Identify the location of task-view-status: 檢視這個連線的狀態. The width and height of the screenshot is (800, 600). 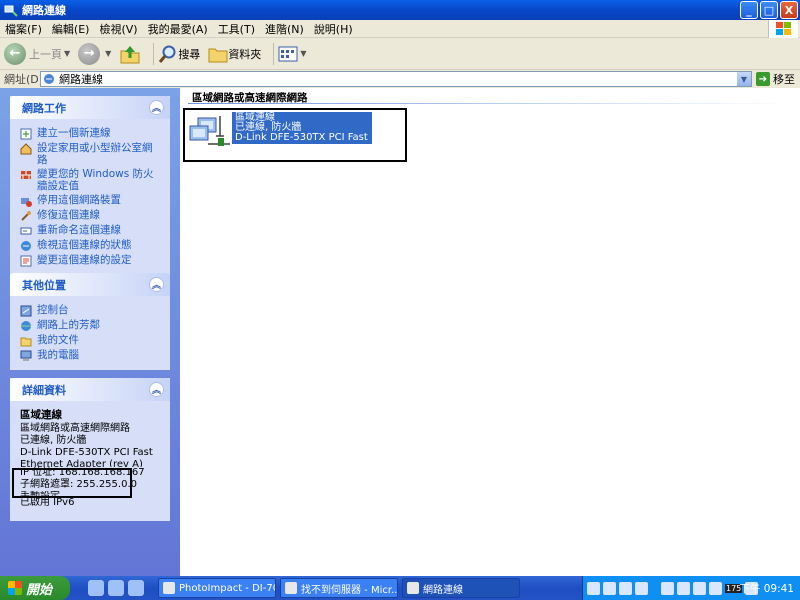
(91, 245).